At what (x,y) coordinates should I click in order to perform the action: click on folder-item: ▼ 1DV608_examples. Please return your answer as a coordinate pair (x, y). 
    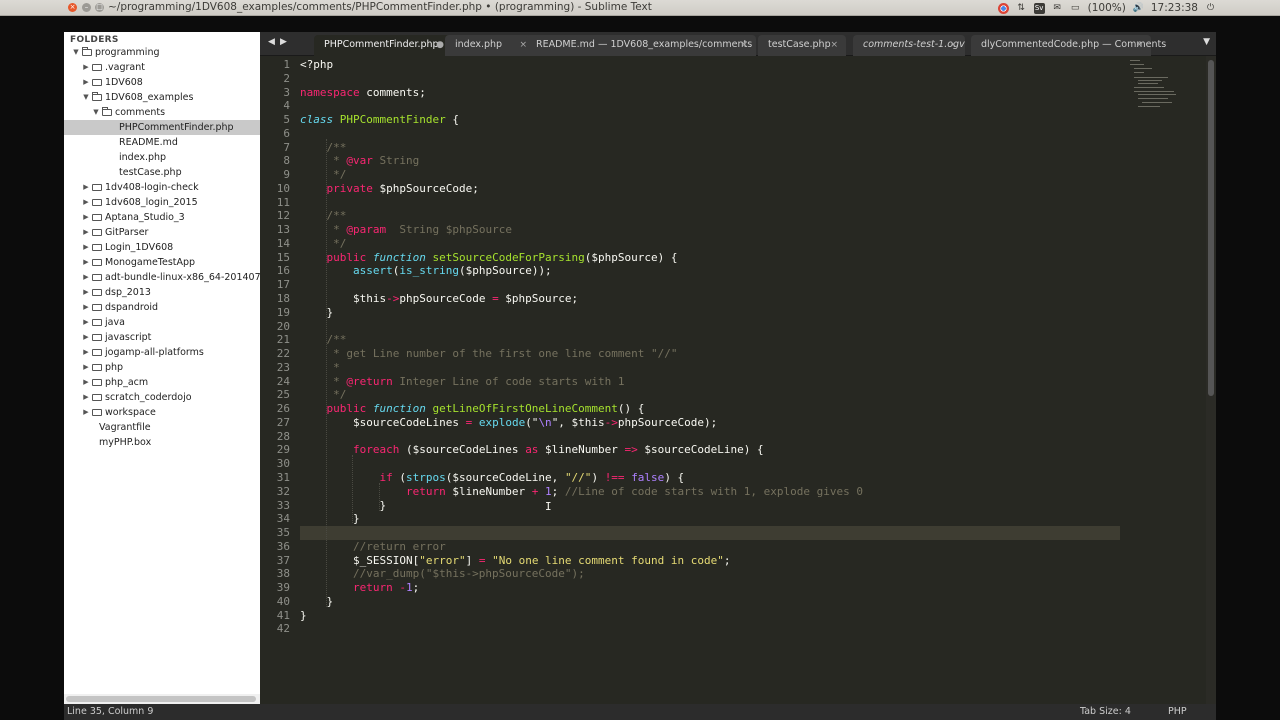
    Looking at the image, I should click on (162, 97).